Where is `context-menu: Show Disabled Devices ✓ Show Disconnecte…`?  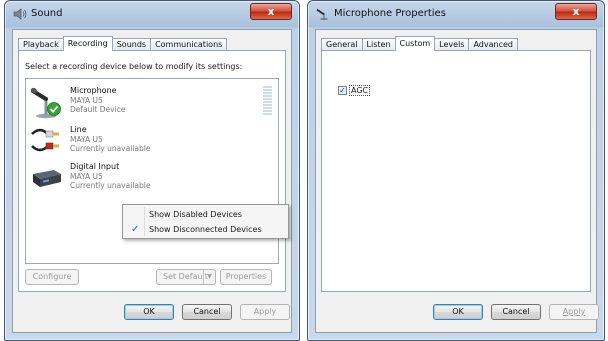
context-menu: Show Disabled Devices ✓ Show Disconnecte… is located at coordinates (205, 221).